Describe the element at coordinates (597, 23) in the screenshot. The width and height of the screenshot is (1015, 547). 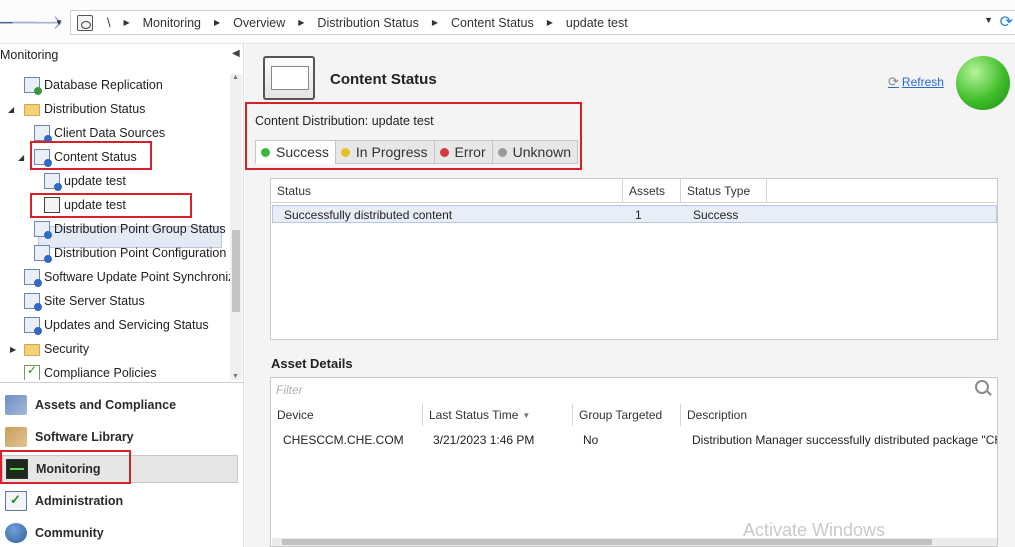
I see `breadcrumb-update-test: update test` at that location.